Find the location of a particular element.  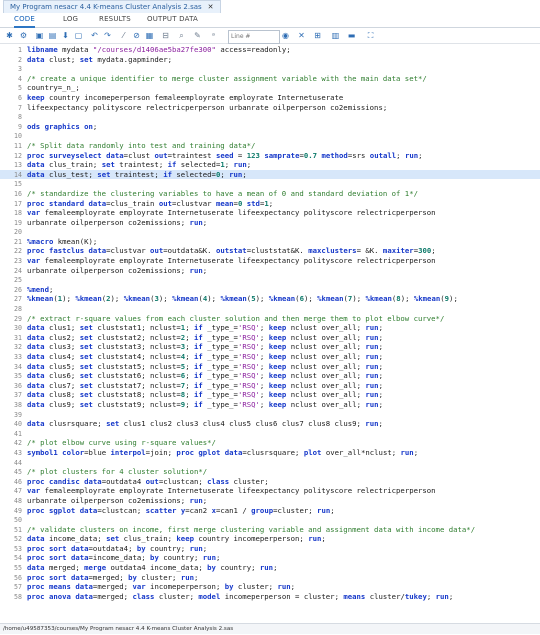

code-line: 2 data clust; set mydata.gapminder; is located at coordinates (270, 60).